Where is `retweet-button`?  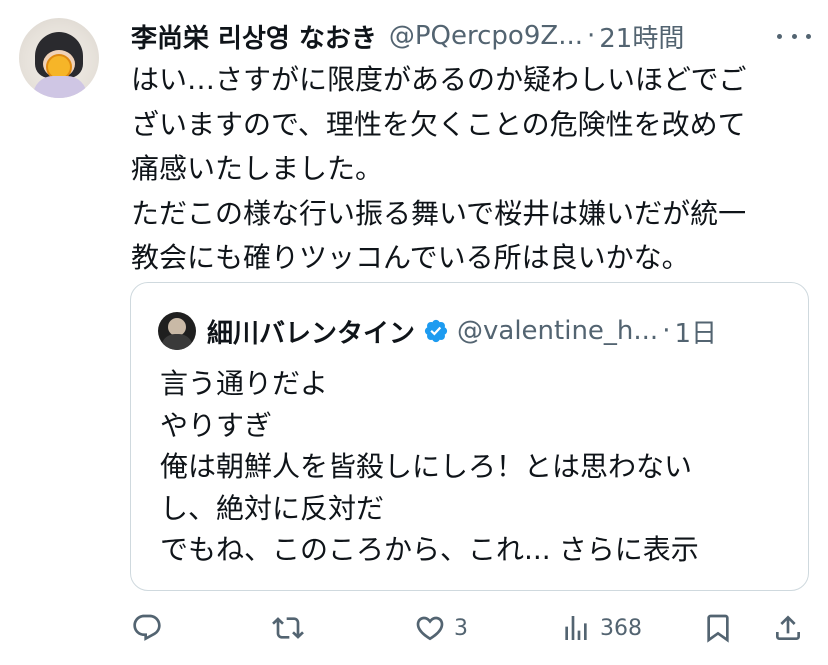
retweet-button is located at coordinates (288, 628).